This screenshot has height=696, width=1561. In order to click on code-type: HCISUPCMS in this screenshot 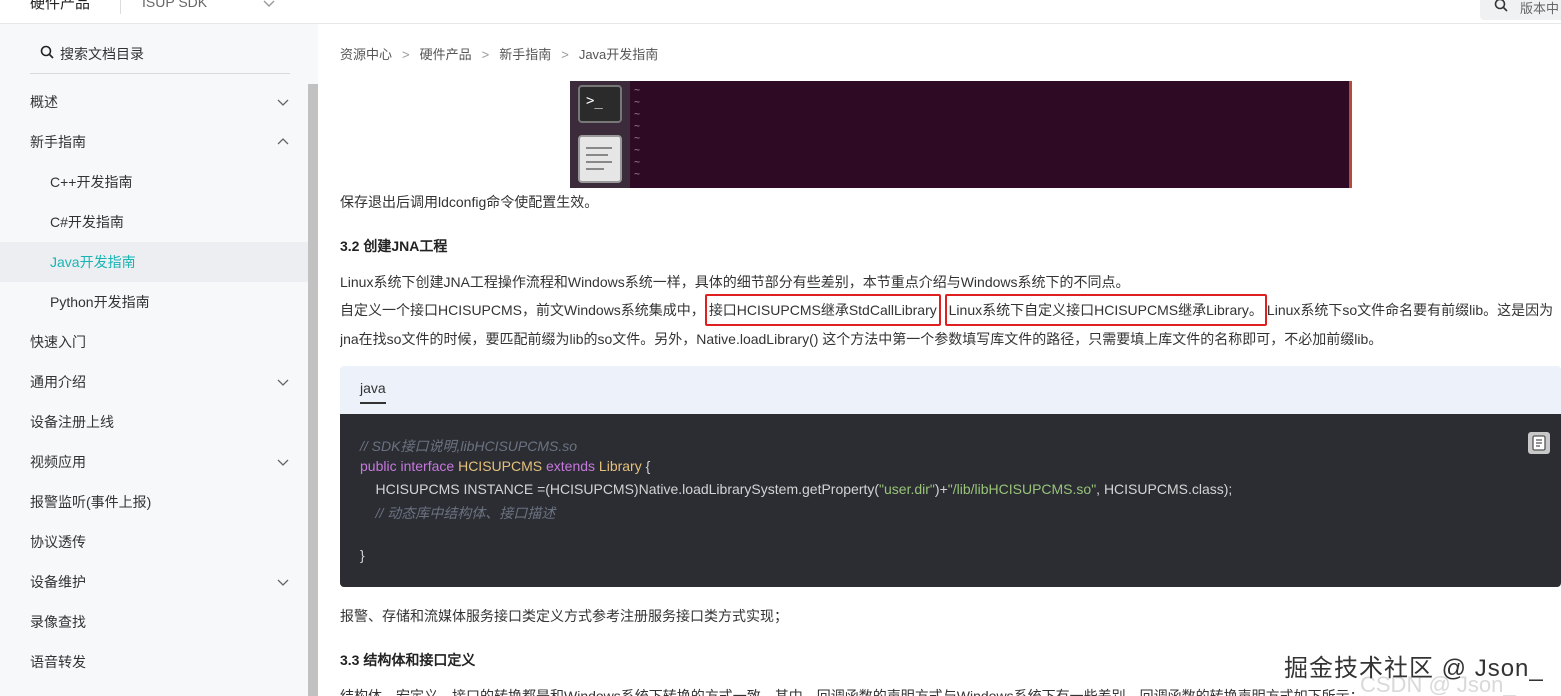, I will do `click(500, 466)`.